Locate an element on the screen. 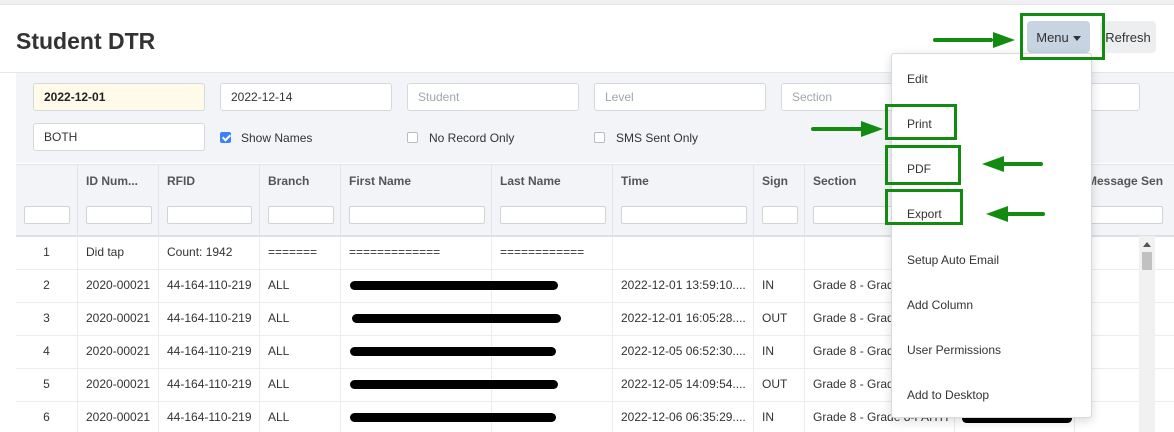 This screenshot has height=432, width=1174. vertical-scrollbar is located at coordinates (1147, 334).